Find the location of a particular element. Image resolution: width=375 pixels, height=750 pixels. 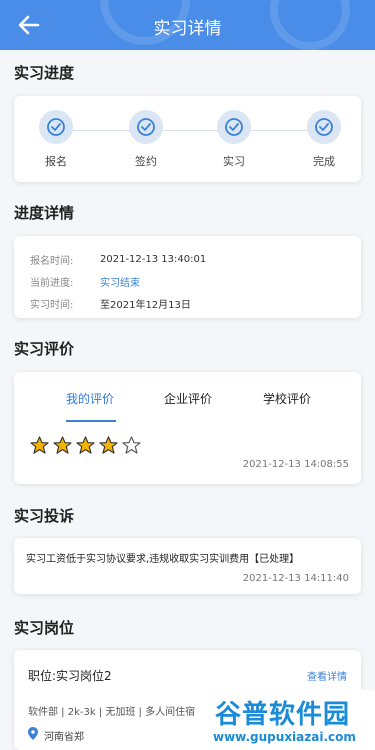

evaluation-card: 我的评价 企业评价 学校评价 2021-12-13 14:08:55 is located at coordinates (187, 428).